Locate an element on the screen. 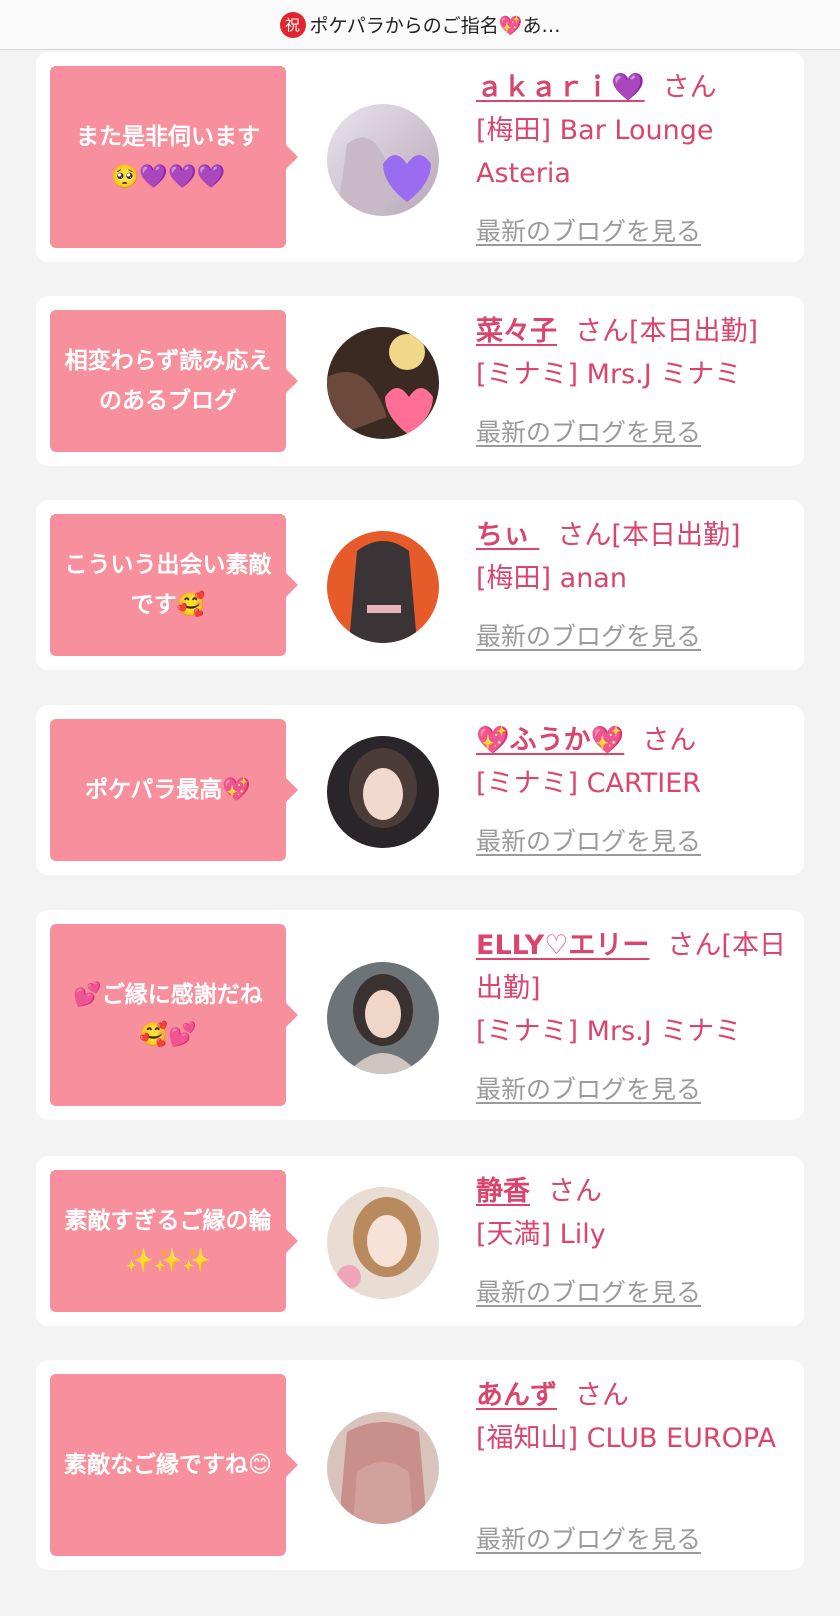 The height and width of the screenshot is (1616, 840). shop-name: [梅田] Bar Lounge Asteria is located at coordinates (595, 152).